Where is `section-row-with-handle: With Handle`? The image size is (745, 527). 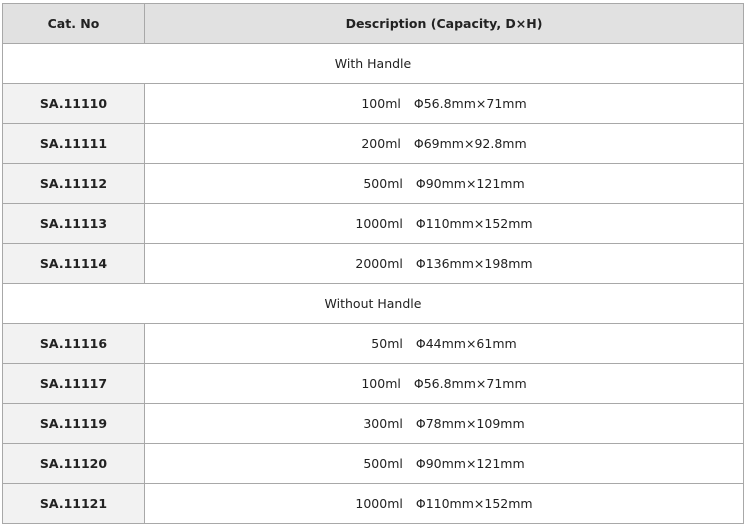
section-row-with-handle: With Handle is located at coordinates (373, 63).